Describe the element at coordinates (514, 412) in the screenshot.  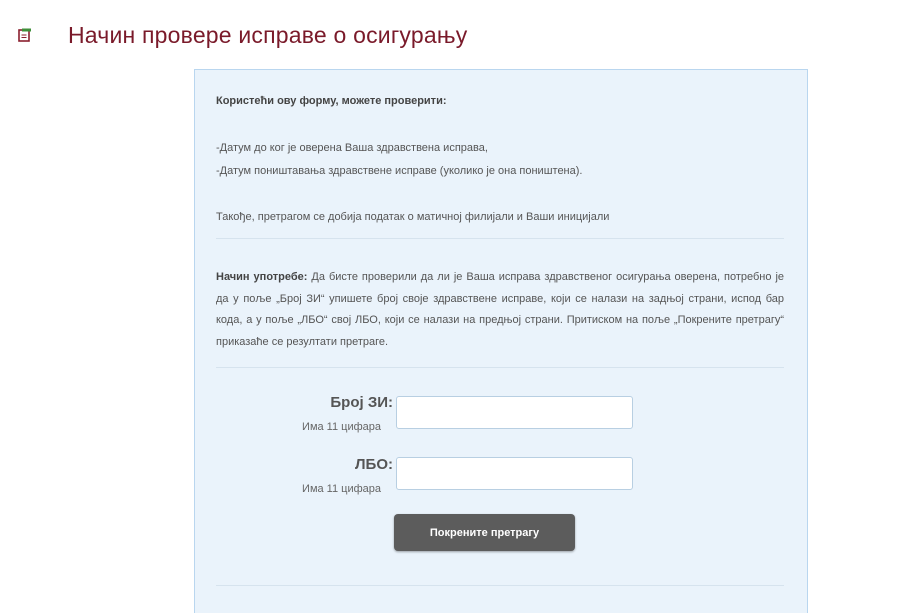
I see `zi-number-input` at that location.